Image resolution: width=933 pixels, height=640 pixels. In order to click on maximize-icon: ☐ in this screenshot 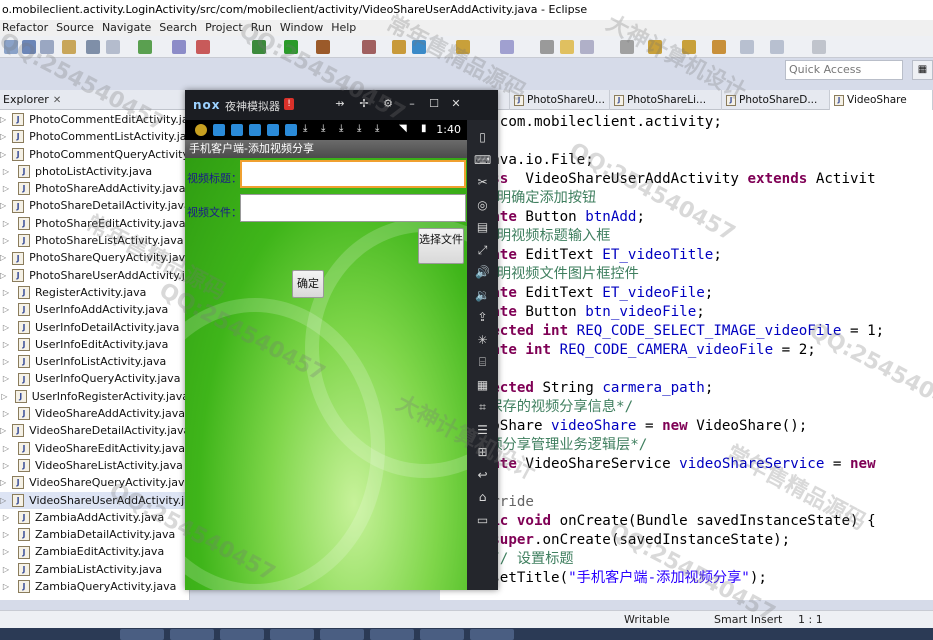, I will do `click(434, 104)`.